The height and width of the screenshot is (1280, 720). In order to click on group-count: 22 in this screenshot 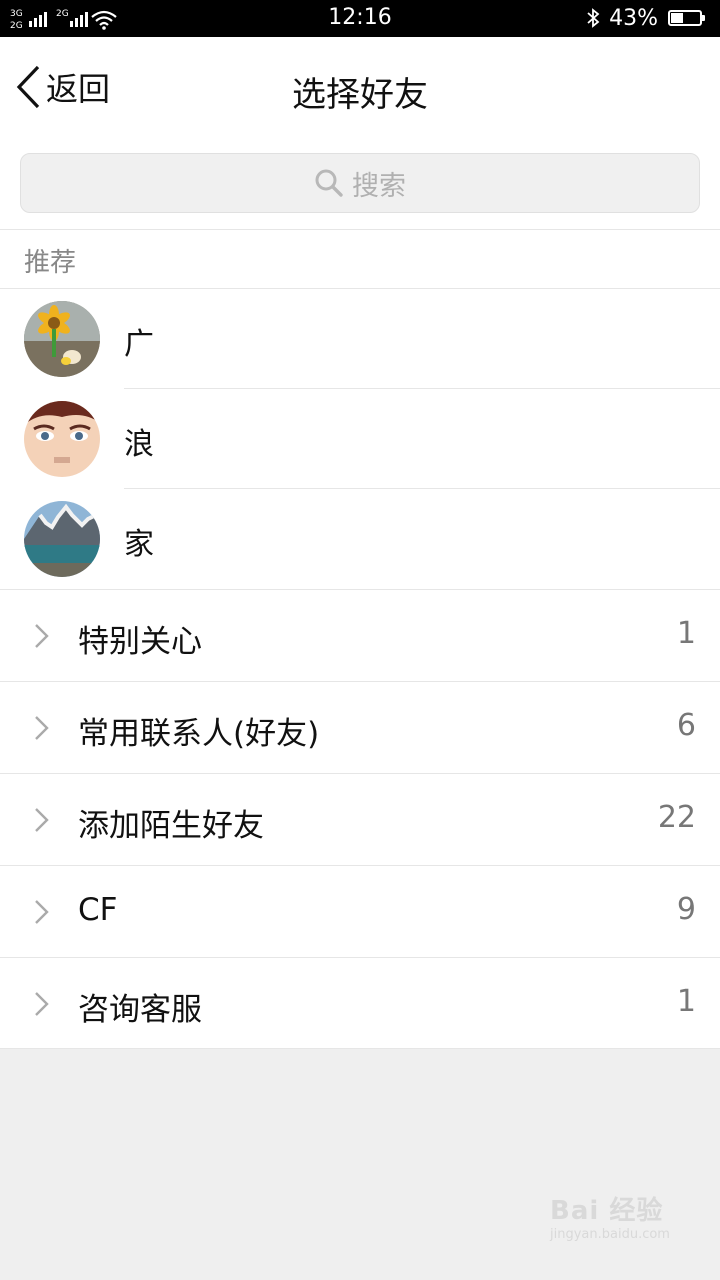, I will do `click(676, 817)`.